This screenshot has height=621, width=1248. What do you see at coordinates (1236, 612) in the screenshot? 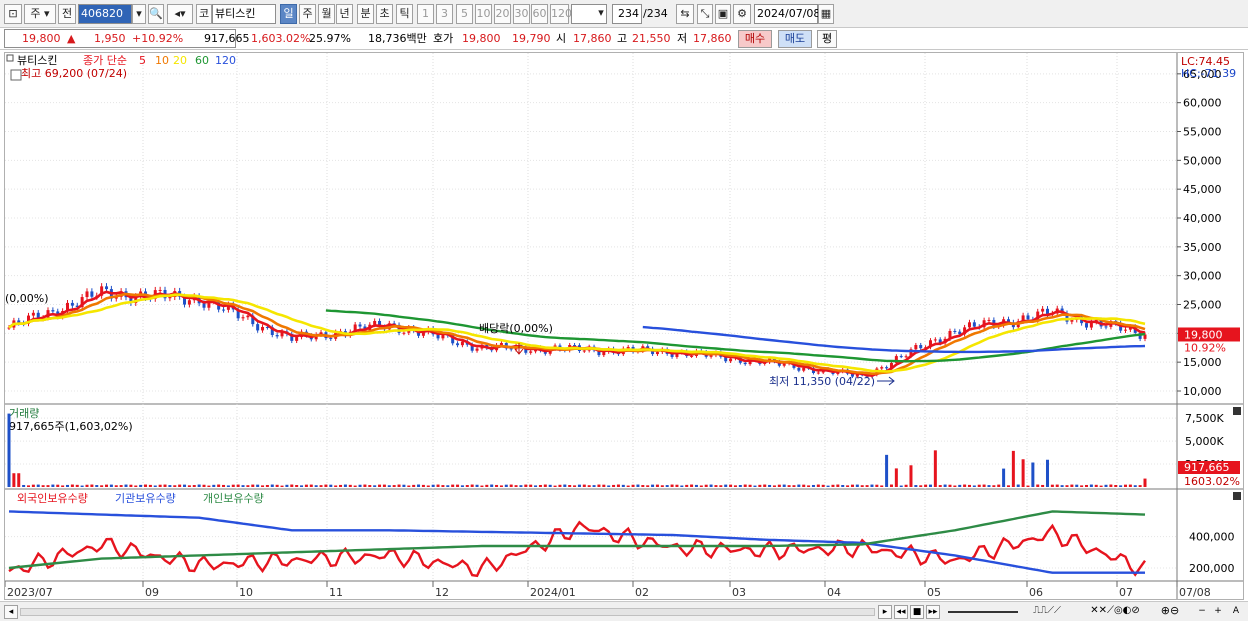
I see `auto-scale-icon: A` at bounding box center [1236, 612].